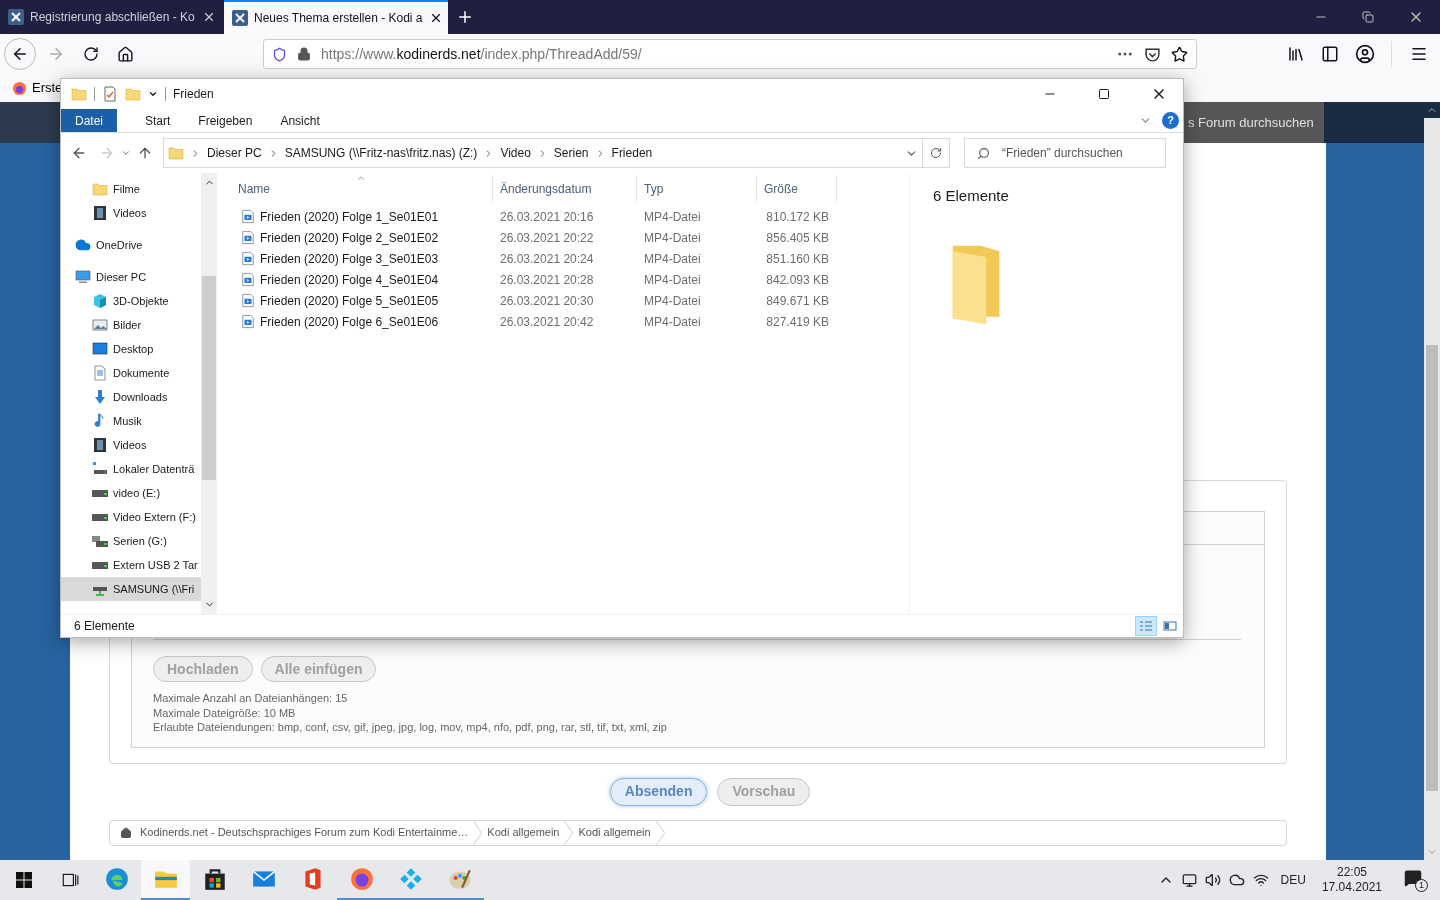  I want to click on menu-icon, so click(1419, 54).